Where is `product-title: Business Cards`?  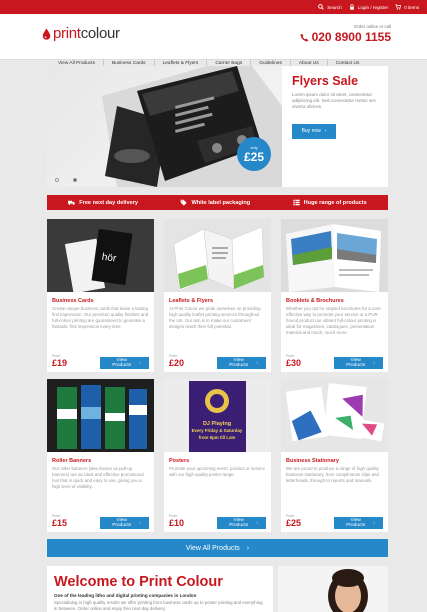 product-title: Business Cards is located at coordinates (73, 301).